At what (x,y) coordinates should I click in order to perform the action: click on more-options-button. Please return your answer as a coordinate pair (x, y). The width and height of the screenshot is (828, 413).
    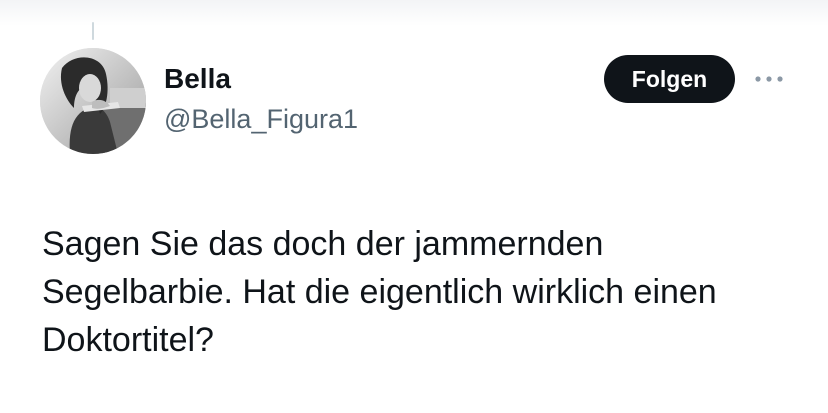
    Looking at the image, I should click on (769, 79).